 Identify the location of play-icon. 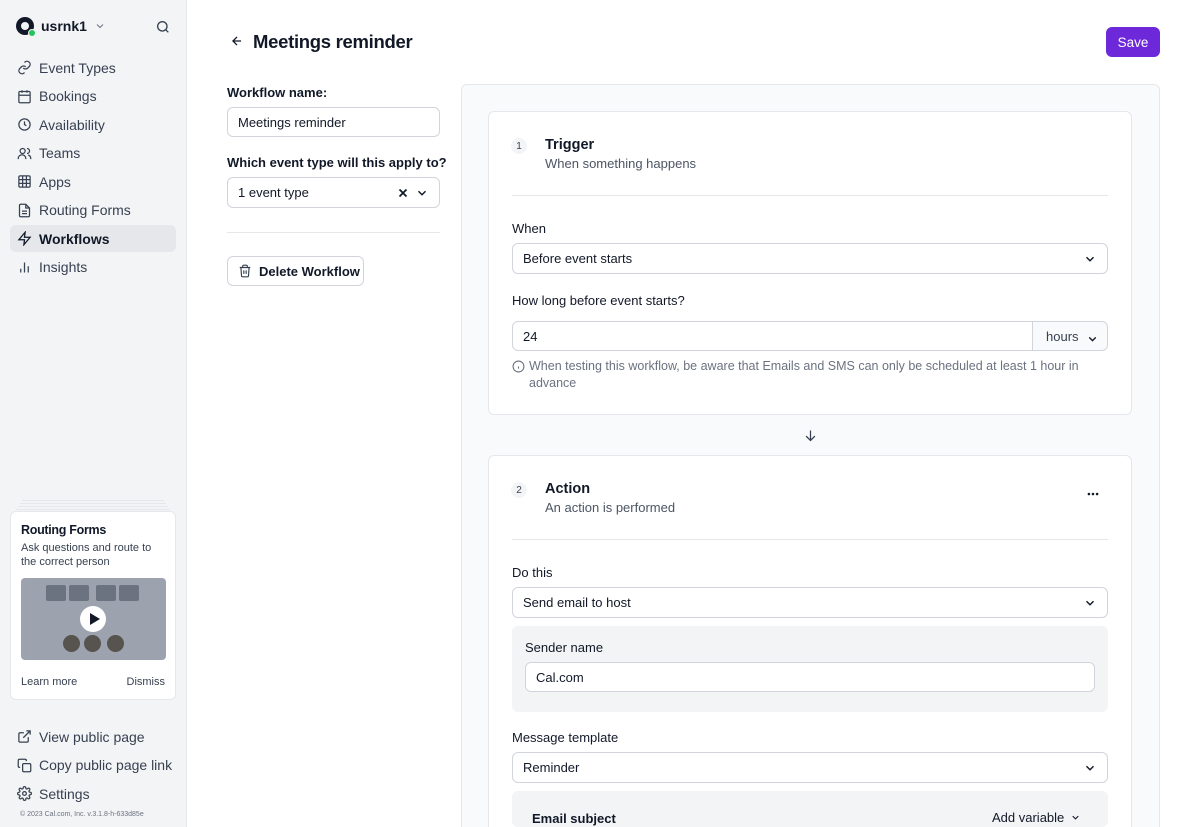
(93, 619).